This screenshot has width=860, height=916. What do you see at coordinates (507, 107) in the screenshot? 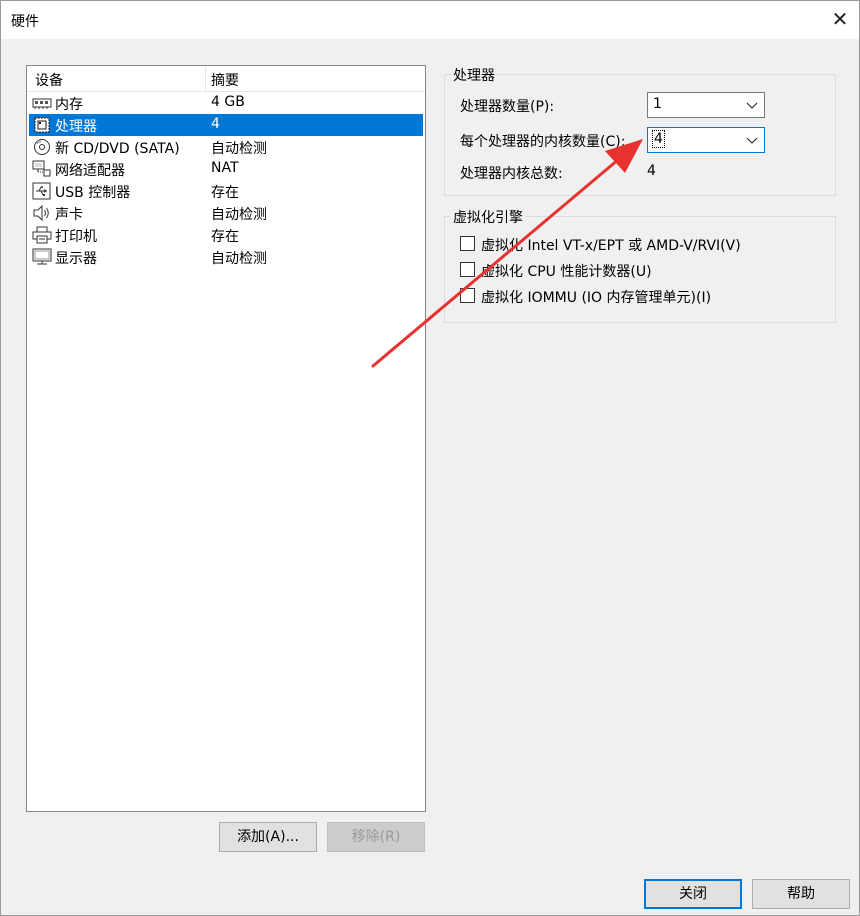
I see `processor-count-label: 处理器数量(P):` at bounding box center [507, 107].